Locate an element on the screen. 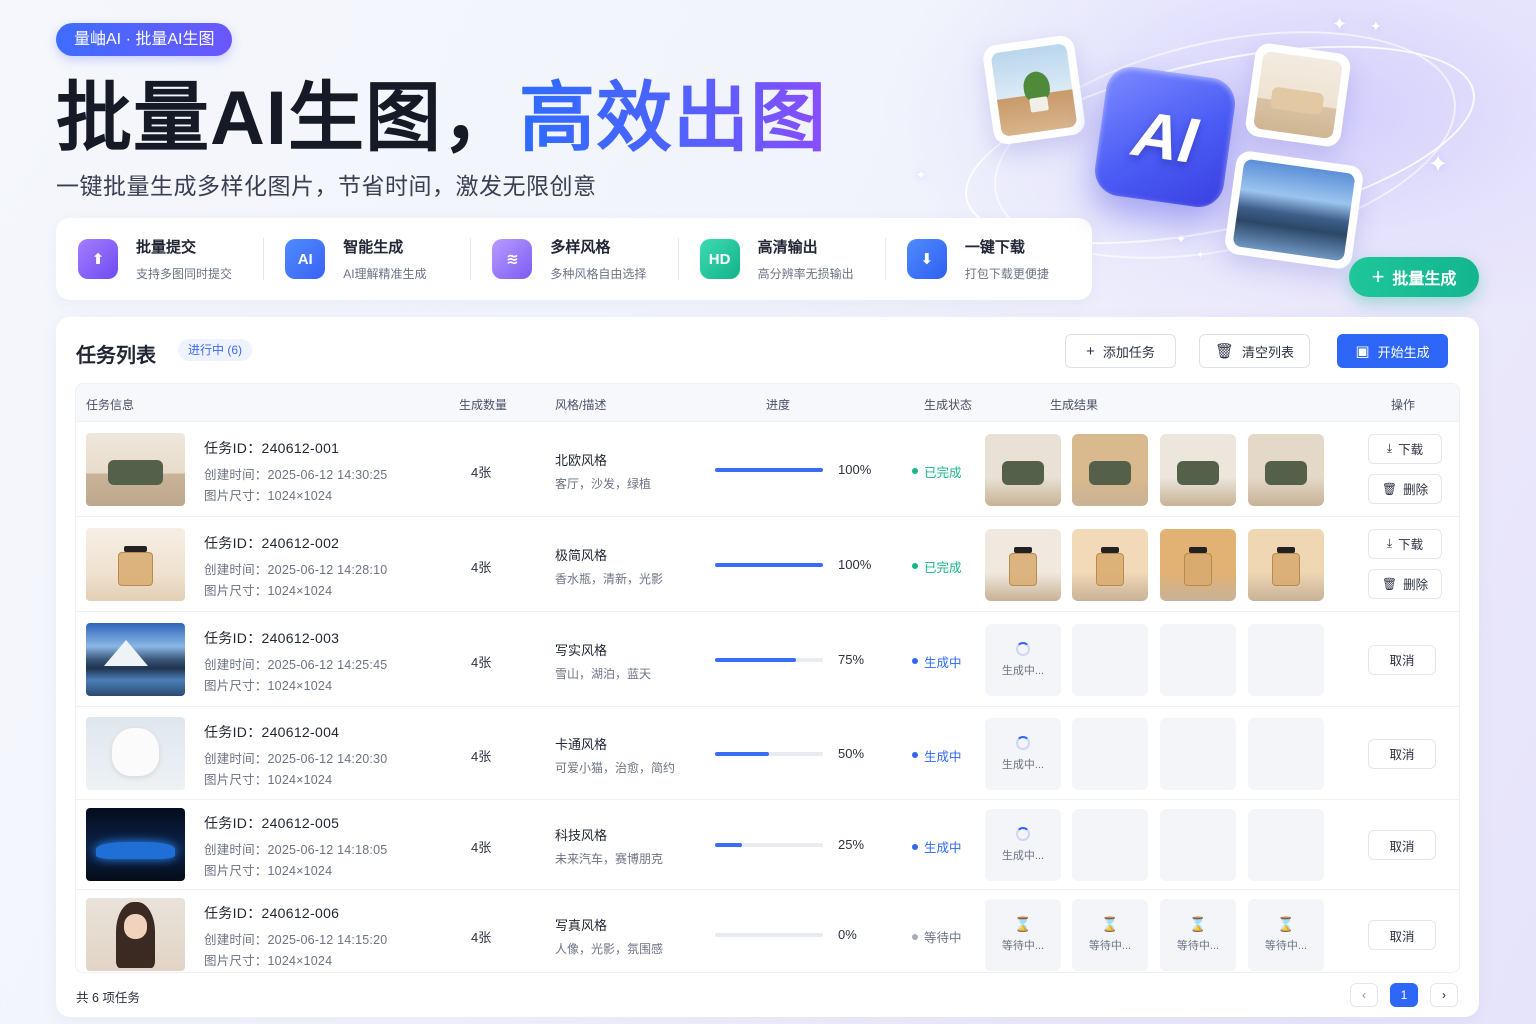 The width and height of the screenshot is (1536, 1024). feature-title: 智能生成 is located at coordinates (373, 247).